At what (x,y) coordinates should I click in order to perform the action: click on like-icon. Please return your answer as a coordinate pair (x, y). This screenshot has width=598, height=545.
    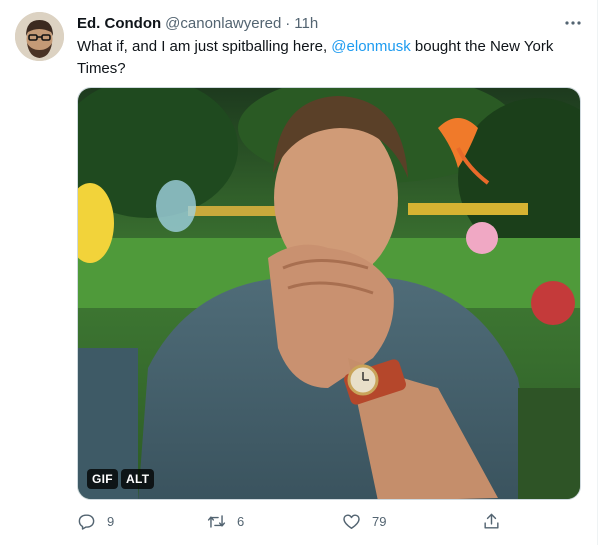
    Looking at the image, I should click on (351, 521).